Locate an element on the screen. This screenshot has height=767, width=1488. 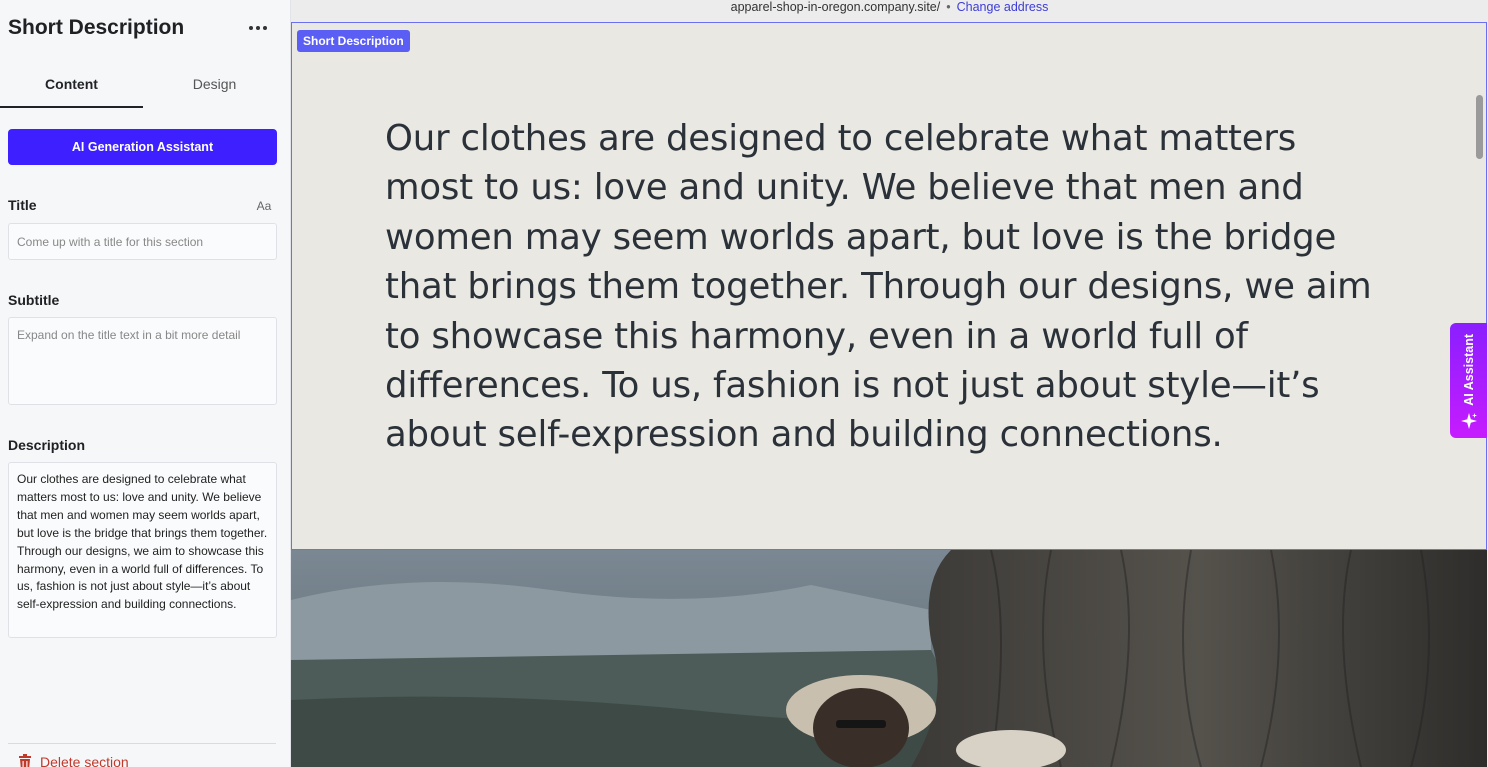
scrollbar-thumb is located at coordinates (1479, 127).